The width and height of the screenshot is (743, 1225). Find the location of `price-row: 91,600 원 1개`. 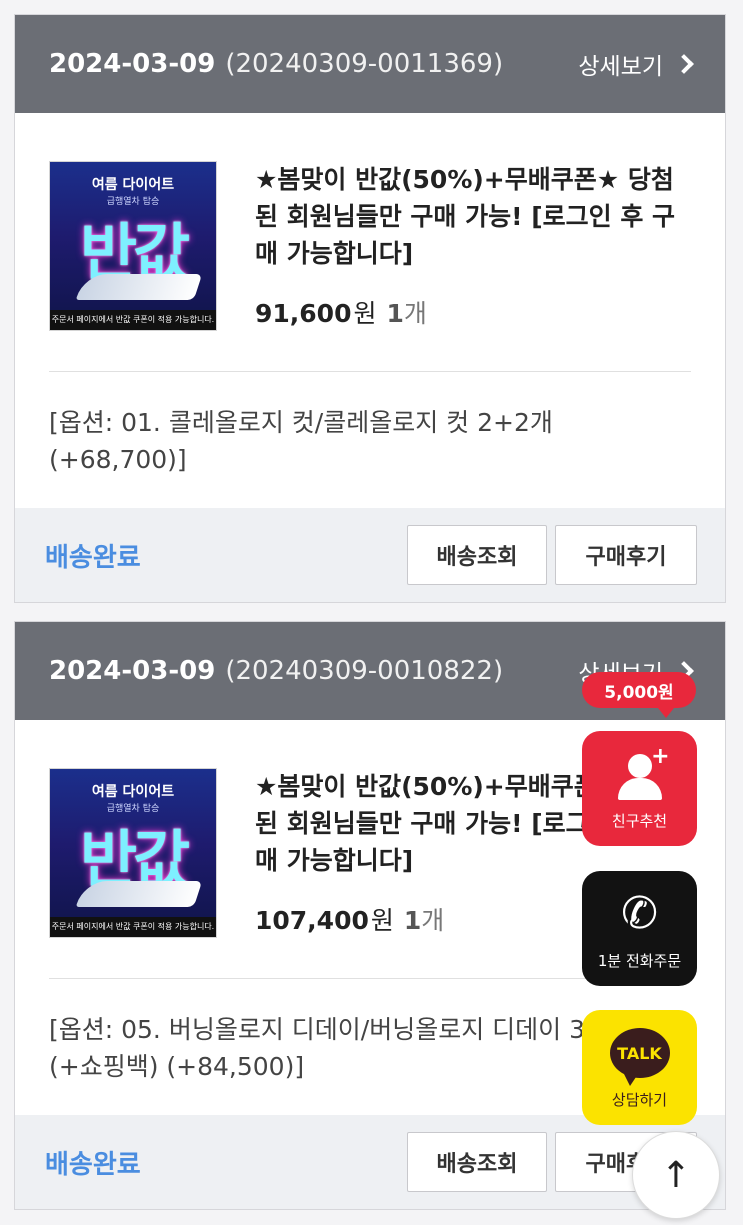

price-row: 91,600 원 1개 is located at coordinates (473, 312).